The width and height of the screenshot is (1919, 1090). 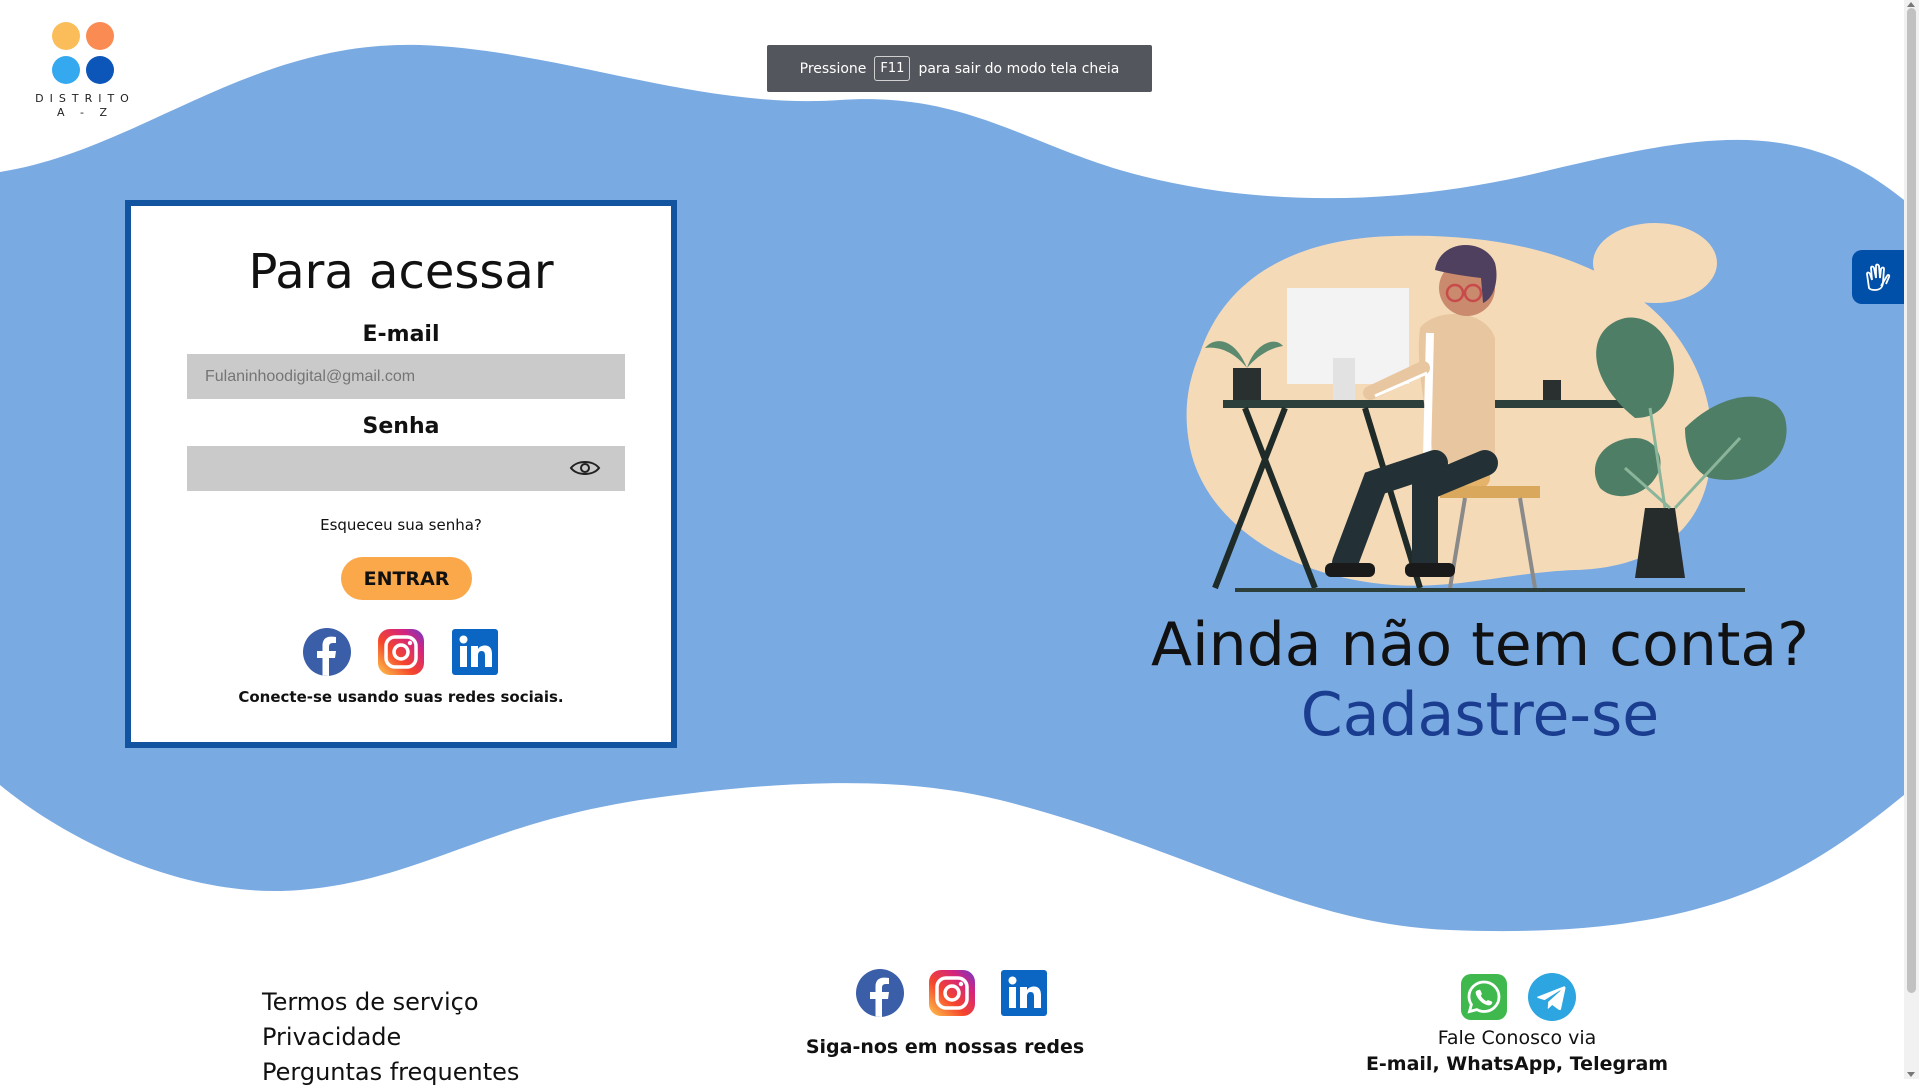 What do you see at coordinates (100, 70) in the screenshot?
I see `logo-dot-darkblue` at bounding box center [100, 70].